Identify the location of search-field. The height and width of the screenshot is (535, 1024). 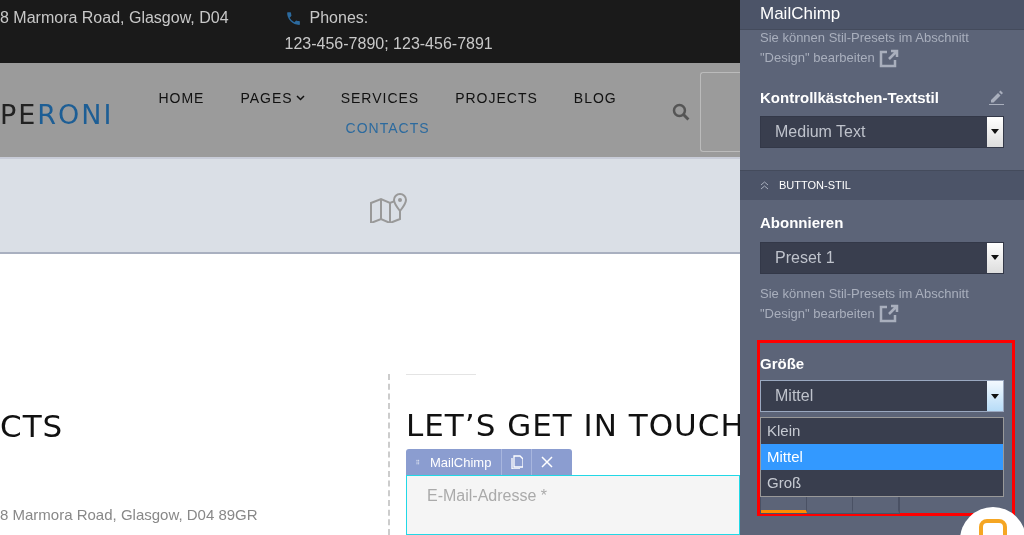
(720, 111).